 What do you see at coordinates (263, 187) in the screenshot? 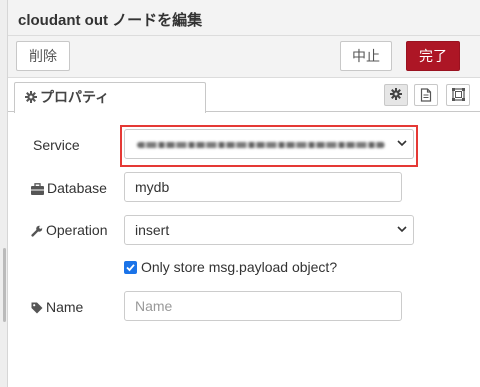
I see `database-input: mydb` at bounding box center [263, 187].